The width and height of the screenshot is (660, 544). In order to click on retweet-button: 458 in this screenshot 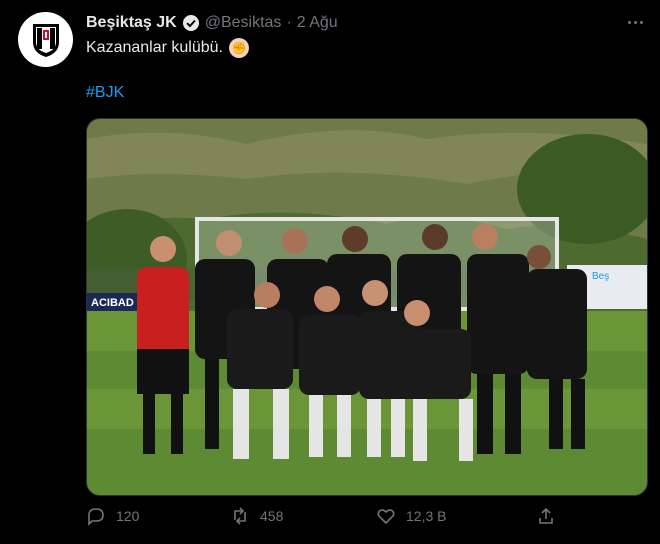, I will do `click(256, 516)`.